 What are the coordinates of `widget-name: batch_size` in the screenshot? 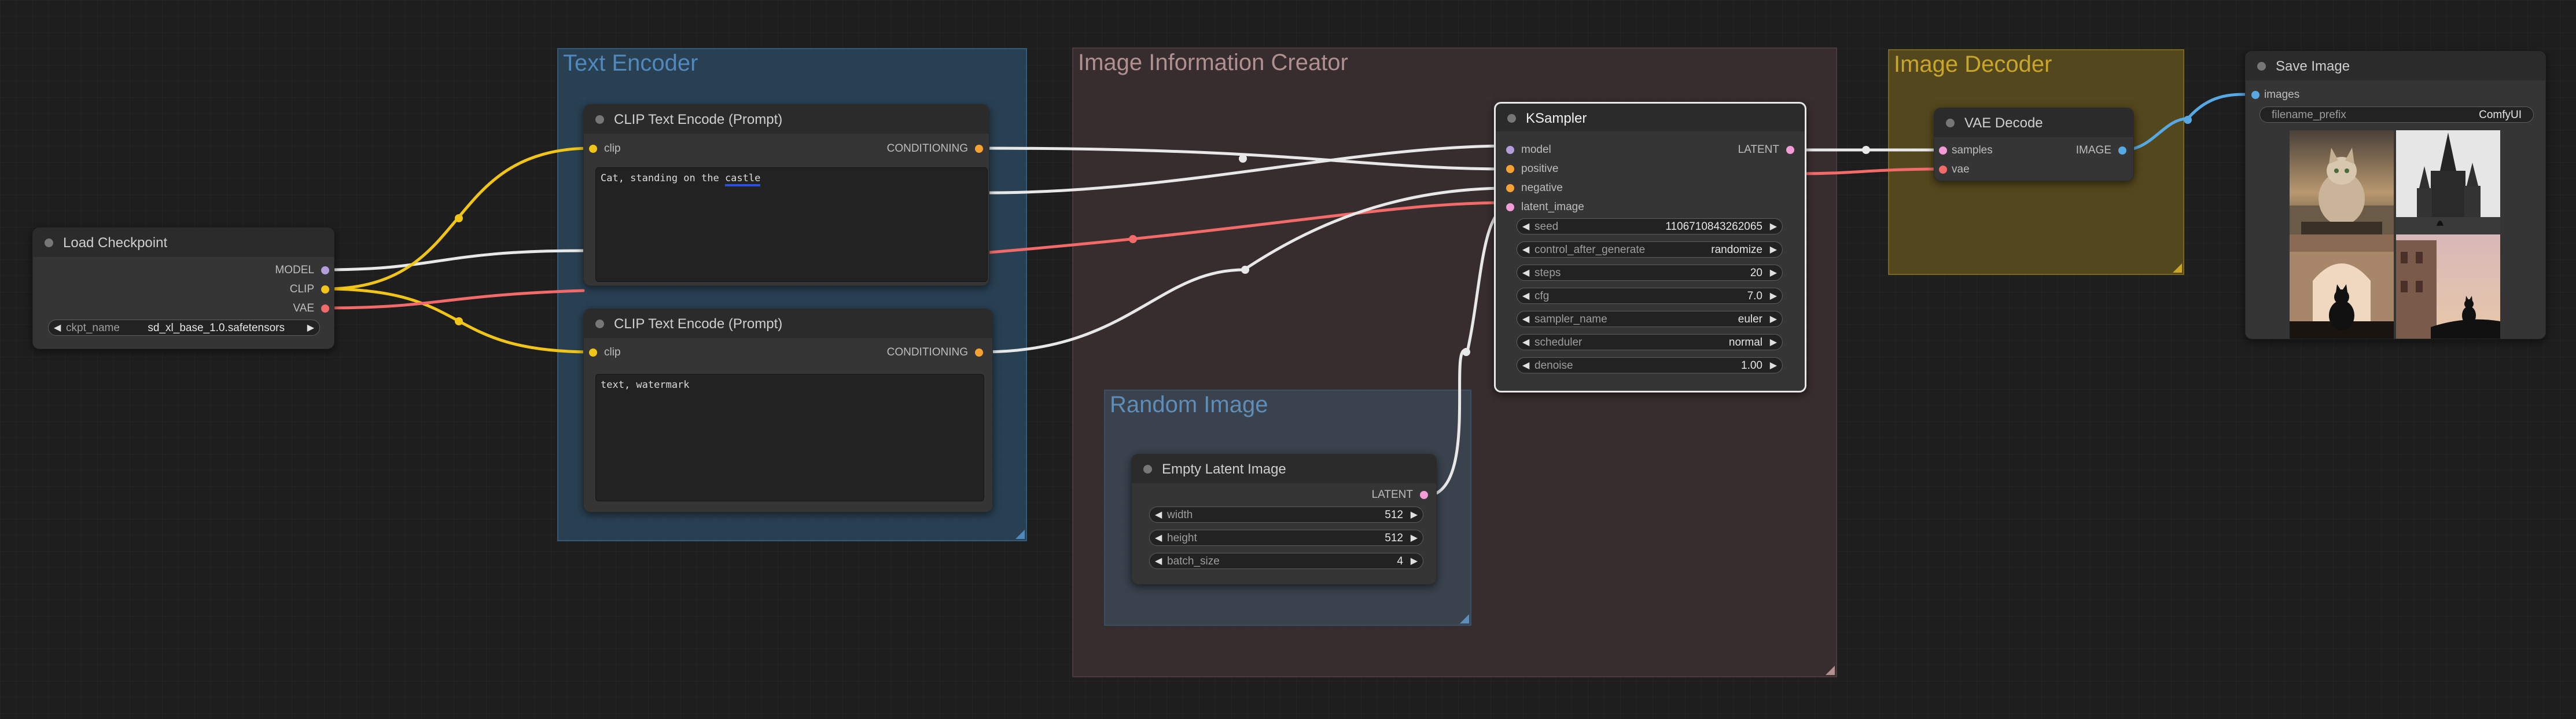 It's located at (1193, 561).